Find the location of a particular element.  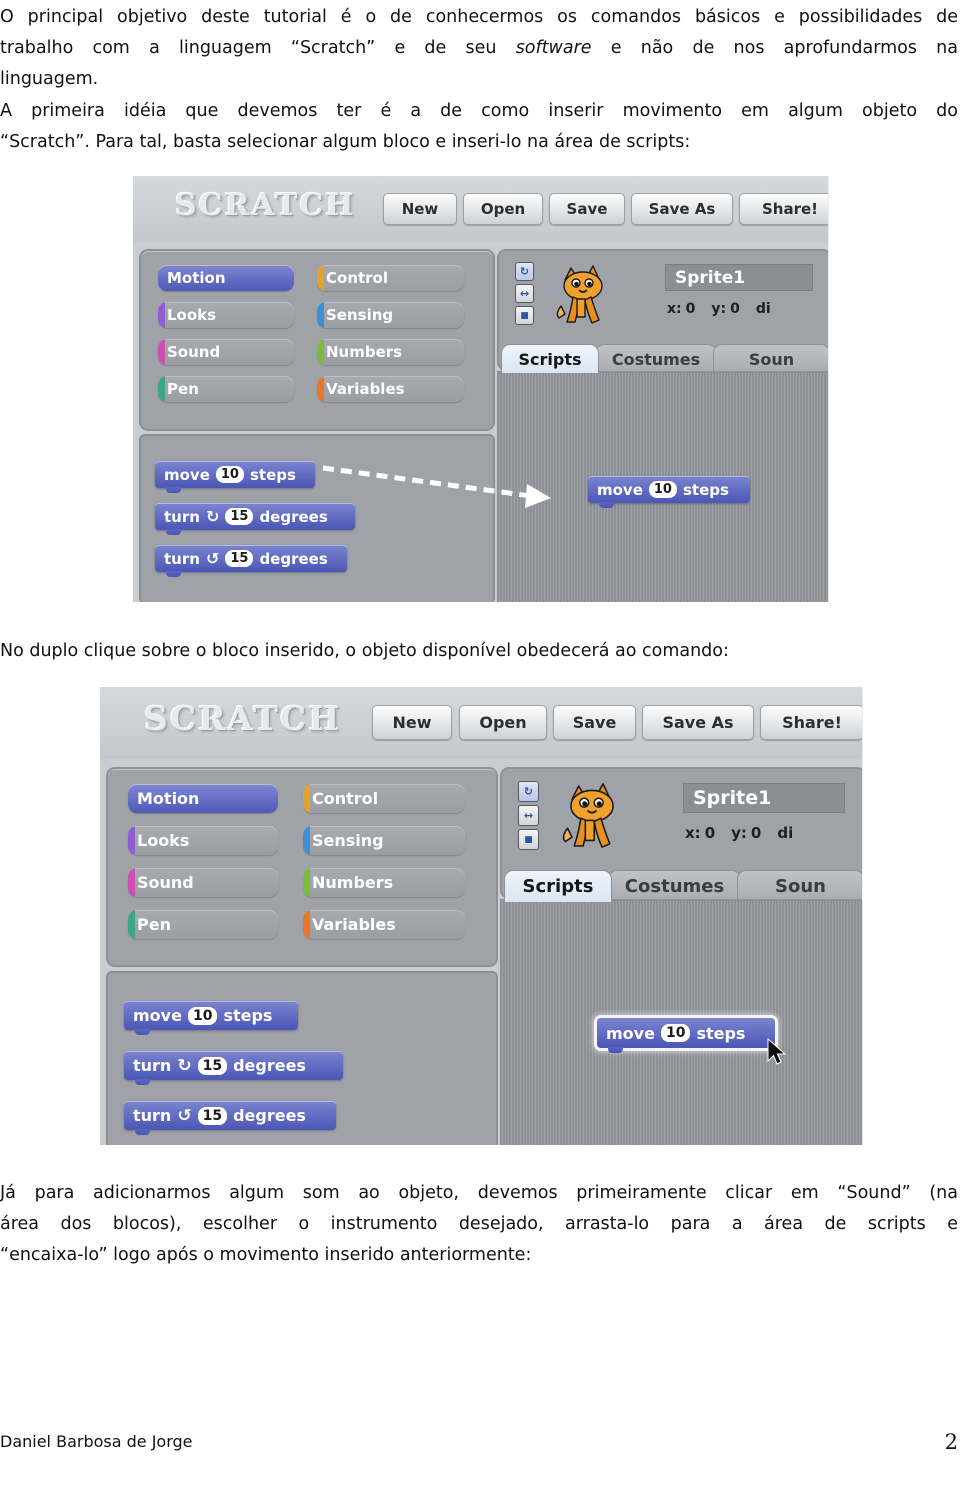

palette-block-turn-right: turn ↻ 15 degrees is located at coordinates (233, 1068).